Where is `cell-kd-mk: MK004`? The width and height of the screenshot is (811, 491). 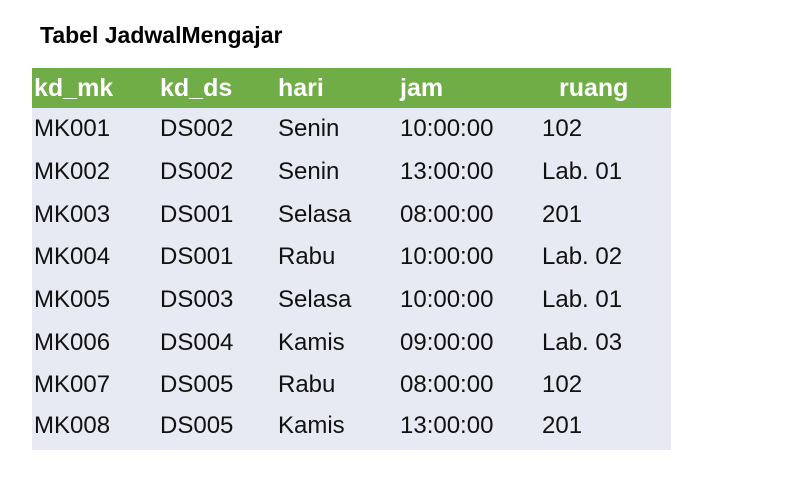
cell-kd-mk: MK004 is located at coordinates (72, 257).